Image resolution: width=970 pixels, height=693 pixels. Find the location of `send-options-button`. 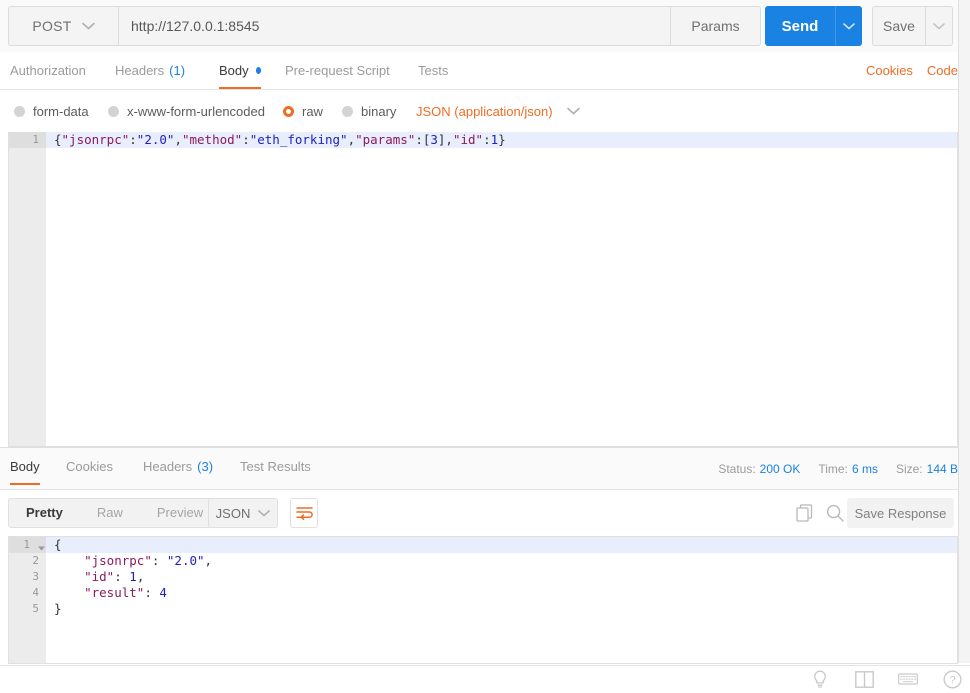

send-options-button is located at coordinates (848, 26).